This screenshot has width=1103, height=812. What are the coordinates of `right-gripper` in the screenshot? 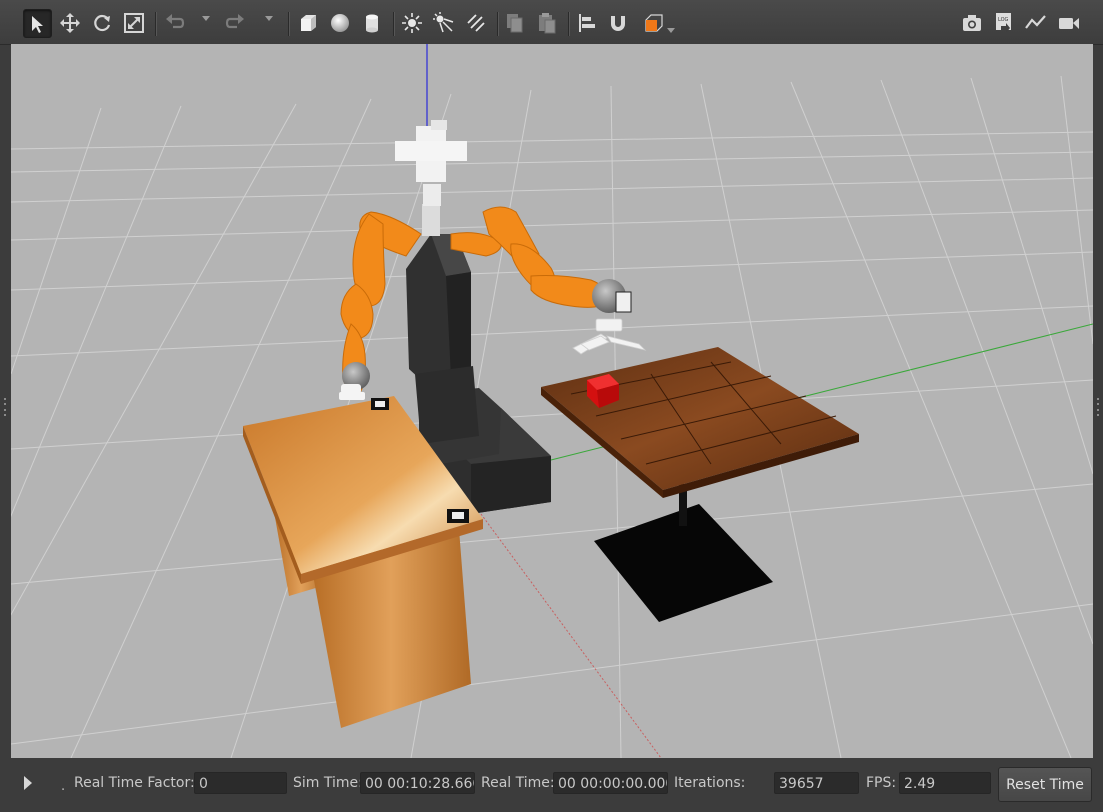 It's located at (609, 336).